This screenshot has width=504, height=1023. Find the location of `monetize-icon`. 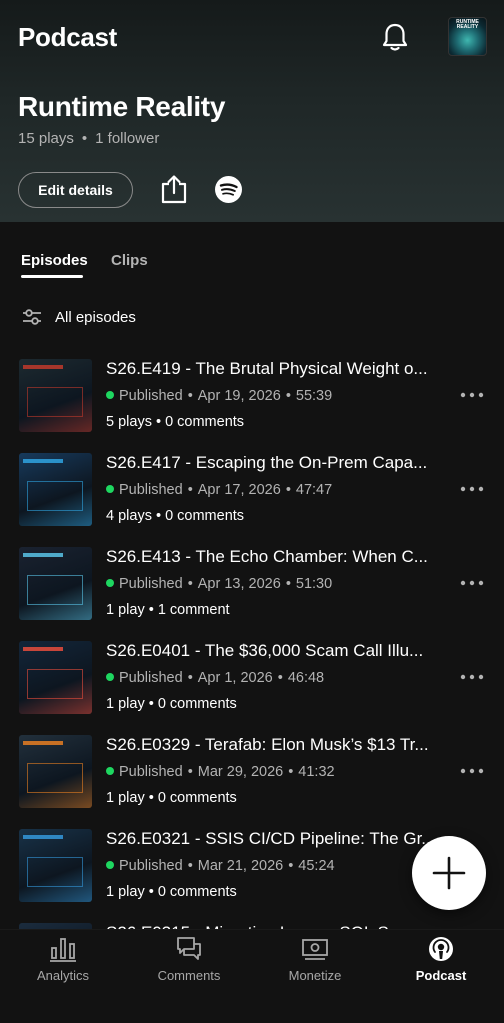

monetize-icon is located at coordinates (315, 949).